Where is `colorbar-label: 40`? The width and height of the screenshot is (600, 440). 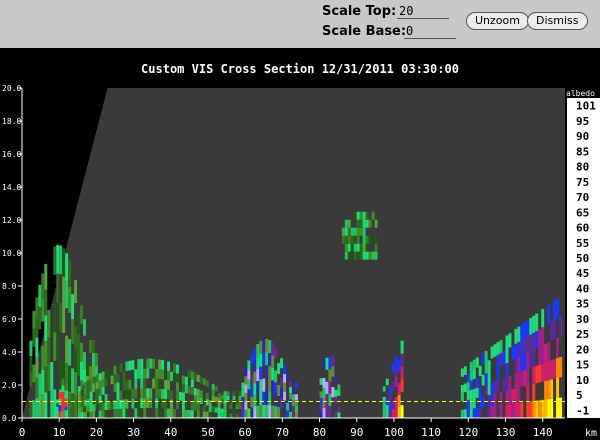
colorbar-label: 40 is located at coordinates (582, 288).